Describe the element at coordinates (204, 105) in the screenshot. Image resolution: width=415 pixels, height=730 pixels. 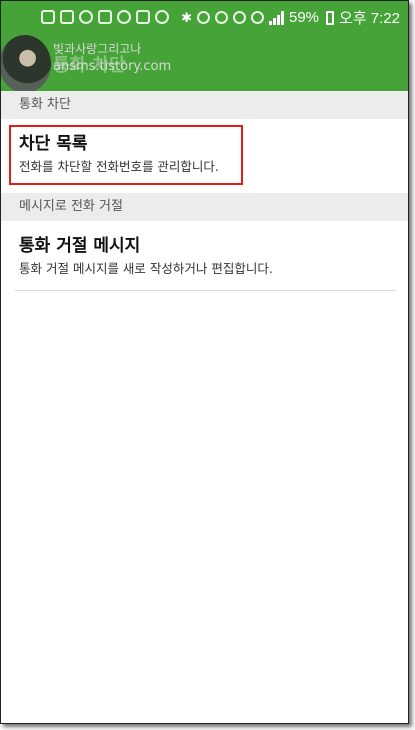
I see `section-header-call-block: 통화 차단` at that location.